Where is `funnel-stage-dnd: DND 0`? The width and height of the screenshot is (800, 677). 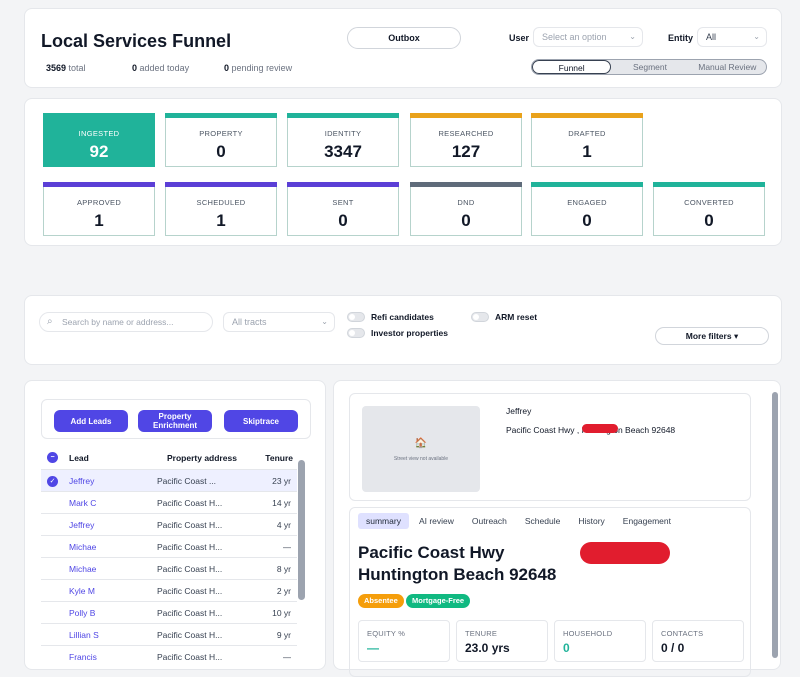
funnel-stage-dnd: DND 0 is located at coordinates (466, 209).